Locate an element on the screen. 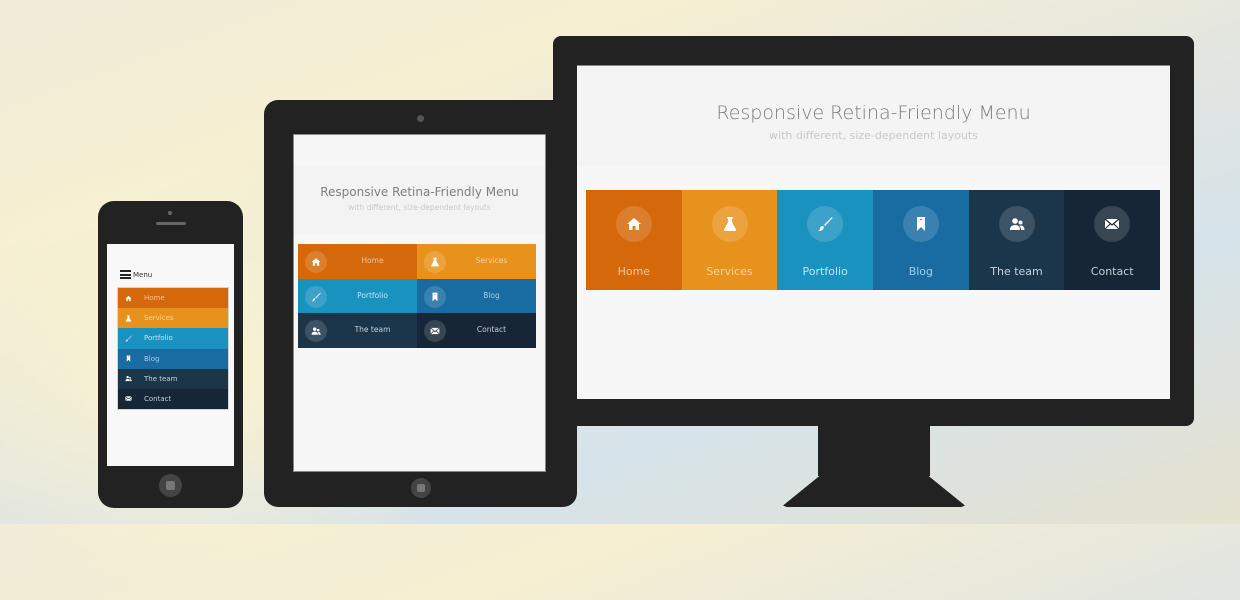 This screenshot has height=600, width=1240. menu-toggle-button: Menu is located at coordinates (136, 274).